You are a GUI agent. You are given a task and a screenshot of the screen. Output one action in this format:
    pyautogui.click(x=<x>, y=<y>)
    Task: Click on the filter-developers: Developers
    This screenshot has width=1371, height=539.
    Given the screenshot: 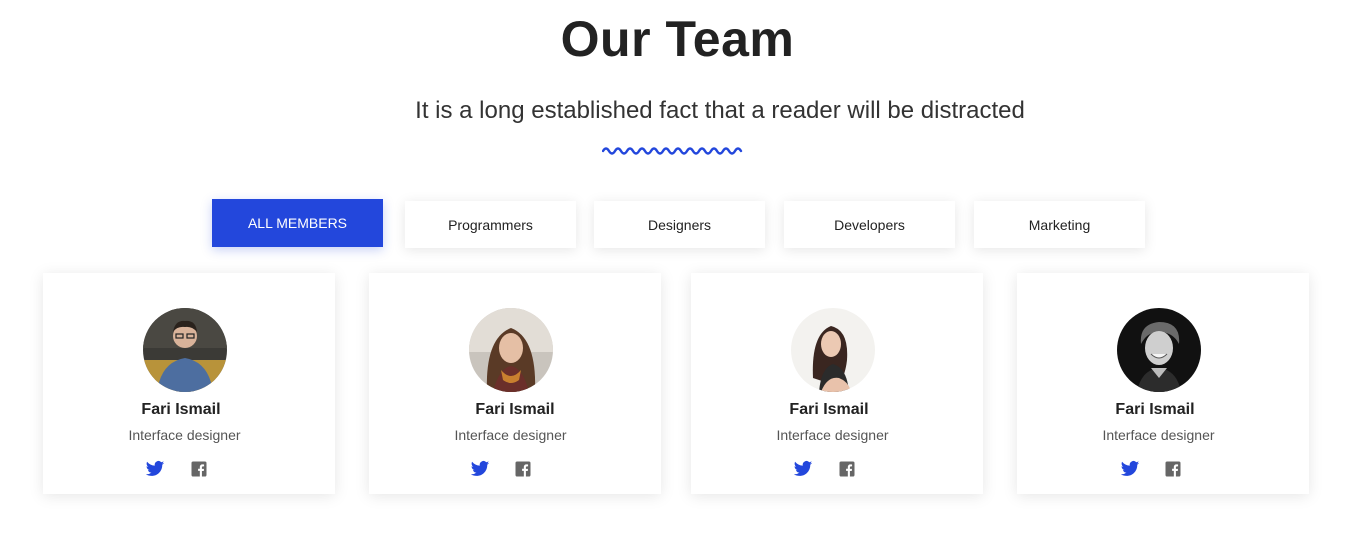 What is the action you would take?
    pyautogui.click(x=869, y=224)
    